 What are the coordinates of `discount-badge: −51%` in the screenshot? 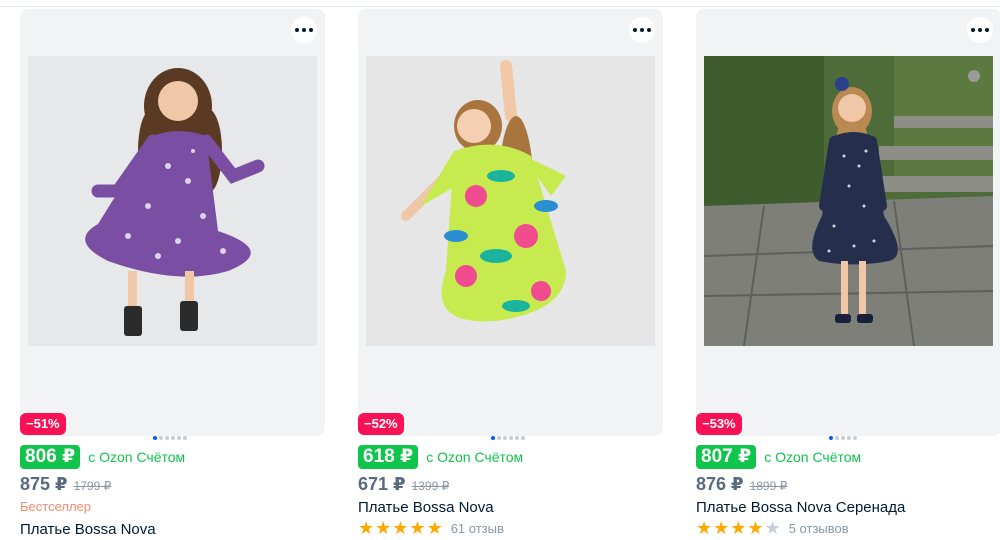 It's located at (43, 424).